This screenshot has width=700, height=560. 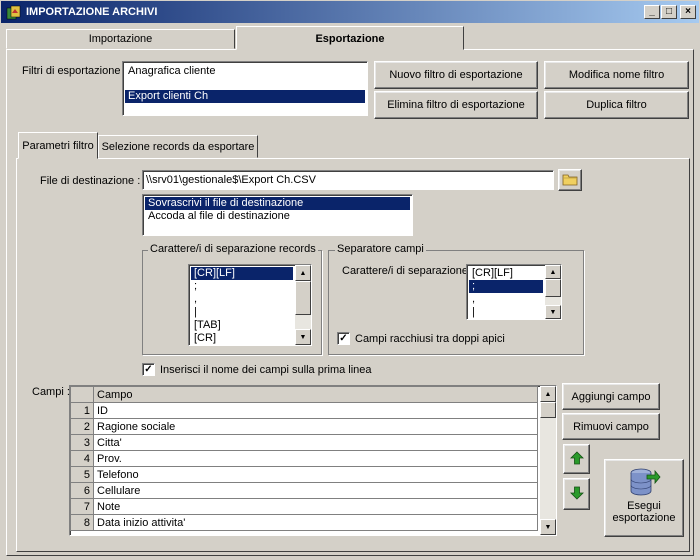 What do you see at coordinates (82, 506) in the screenshot?
I see `row-number: 7` at bounding box center [82, 506].